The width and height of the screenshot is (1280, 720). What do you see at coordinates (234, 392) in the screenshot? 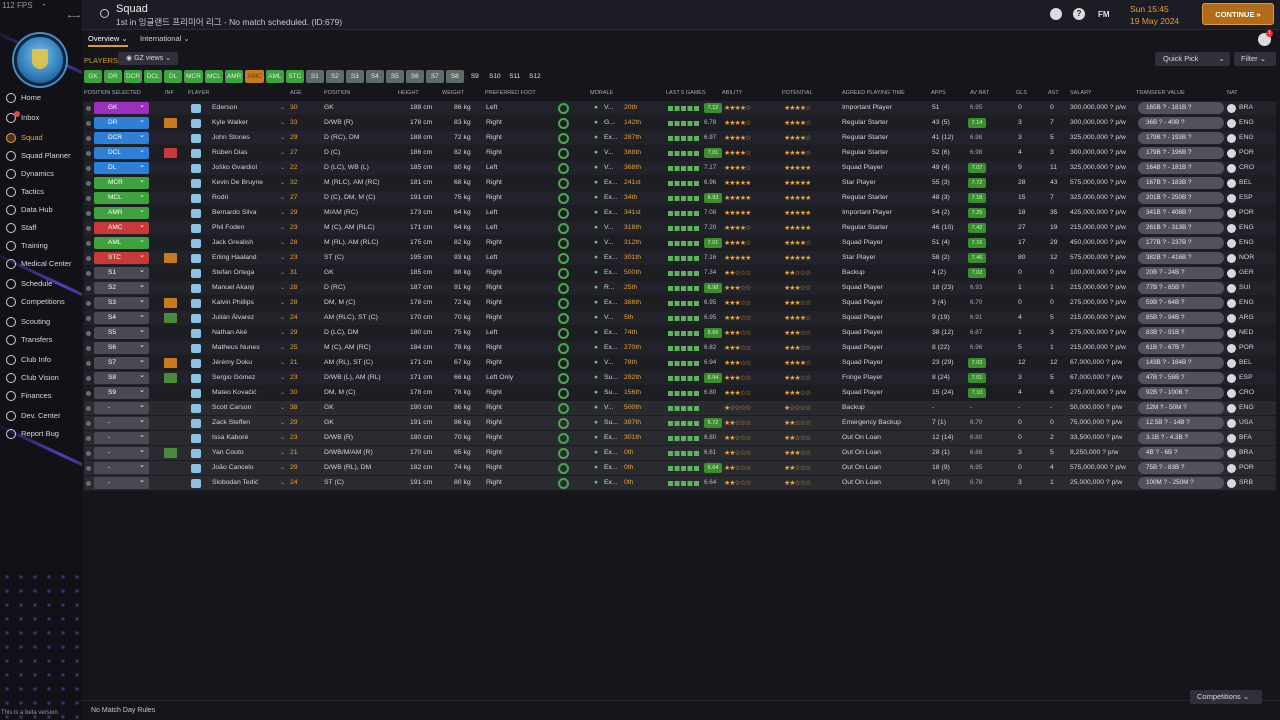
I see `player-name: Mateo Kovačić` at bounding box center [234, 392].